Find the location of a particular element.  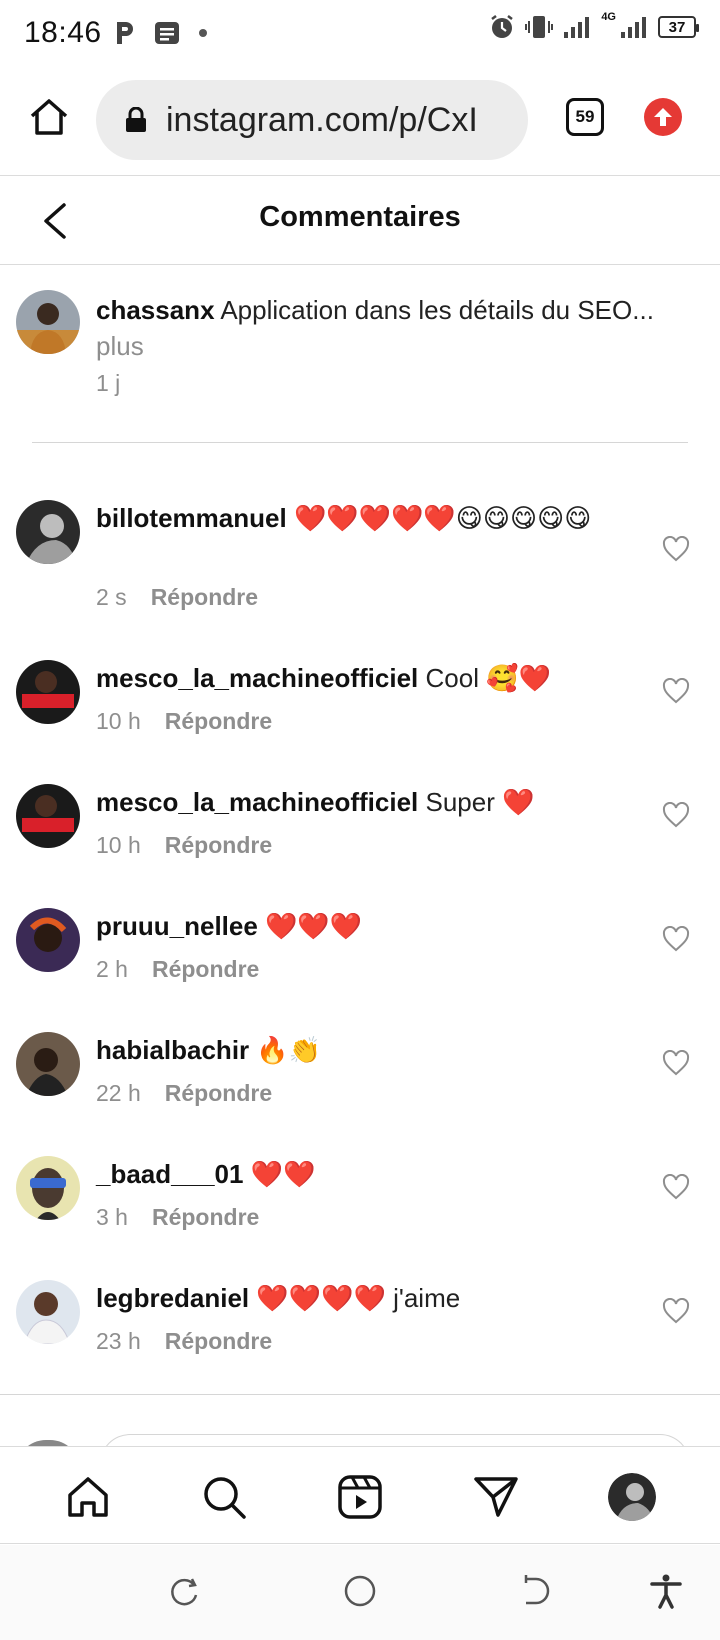

comment-timestamp: 2 h is located at coordinates (112, 969).